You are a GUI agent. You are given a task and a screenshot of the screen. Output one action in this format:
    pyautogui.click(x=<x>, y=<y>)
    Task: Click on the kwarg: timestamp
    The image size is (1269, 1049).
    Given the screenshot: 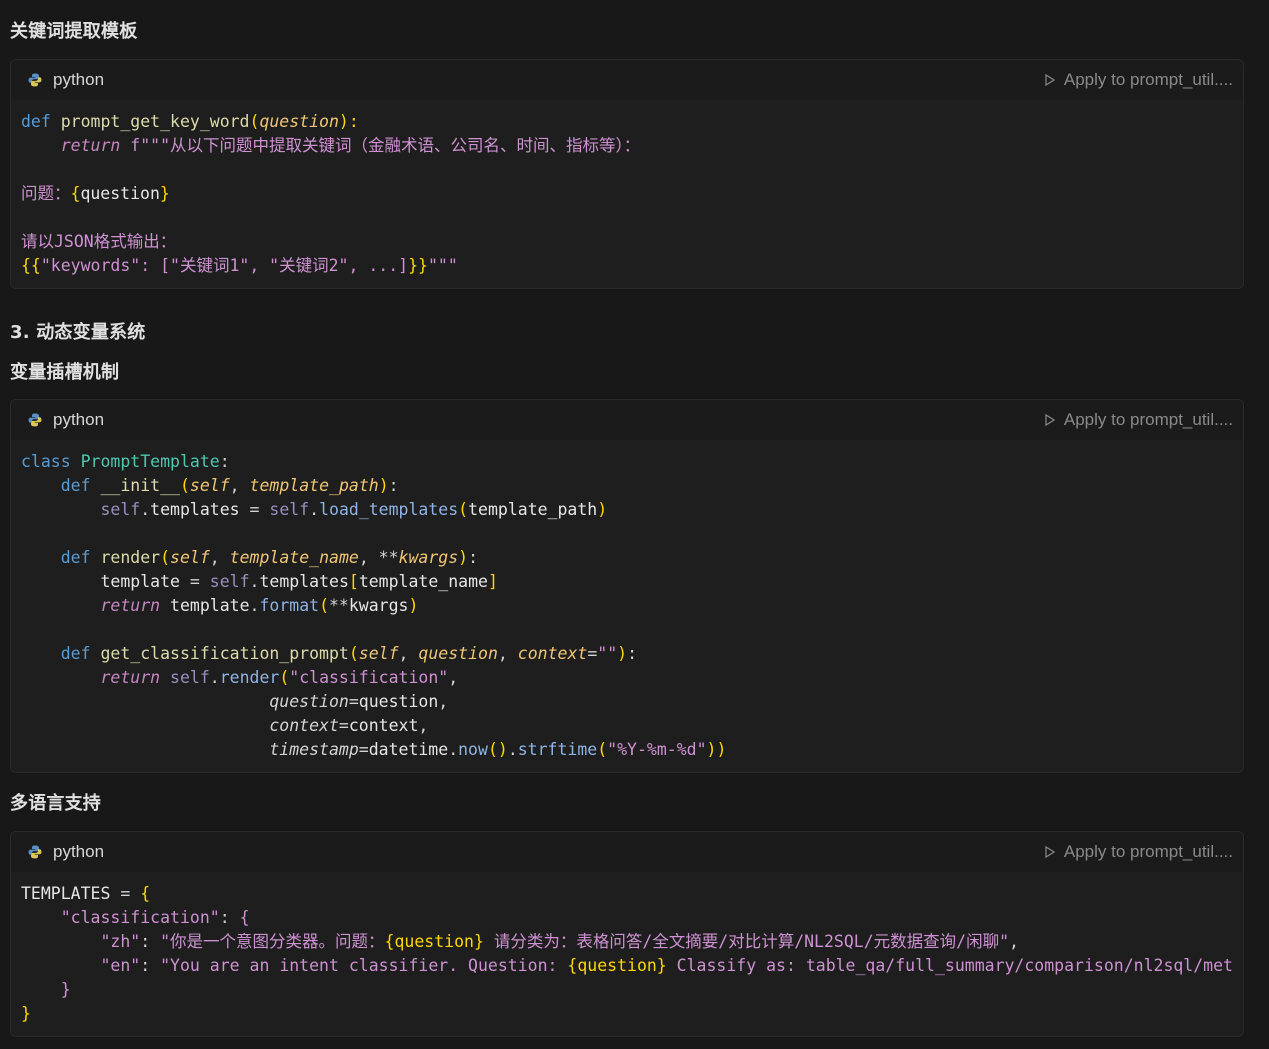 What is the action you would take?
    pyautogui.click(x=314, y=749)
    